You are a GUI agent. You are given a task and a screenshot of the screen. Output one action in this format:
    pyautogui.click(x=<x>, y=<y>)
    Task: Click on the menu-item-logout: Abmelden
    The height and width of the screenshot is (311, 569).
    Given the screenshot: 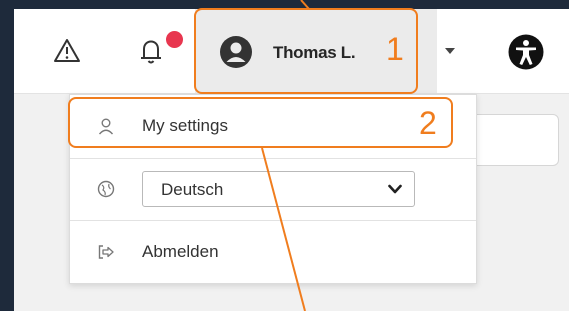 What is the action you would take?
    pyautogui.click(x=273, y=252)
    